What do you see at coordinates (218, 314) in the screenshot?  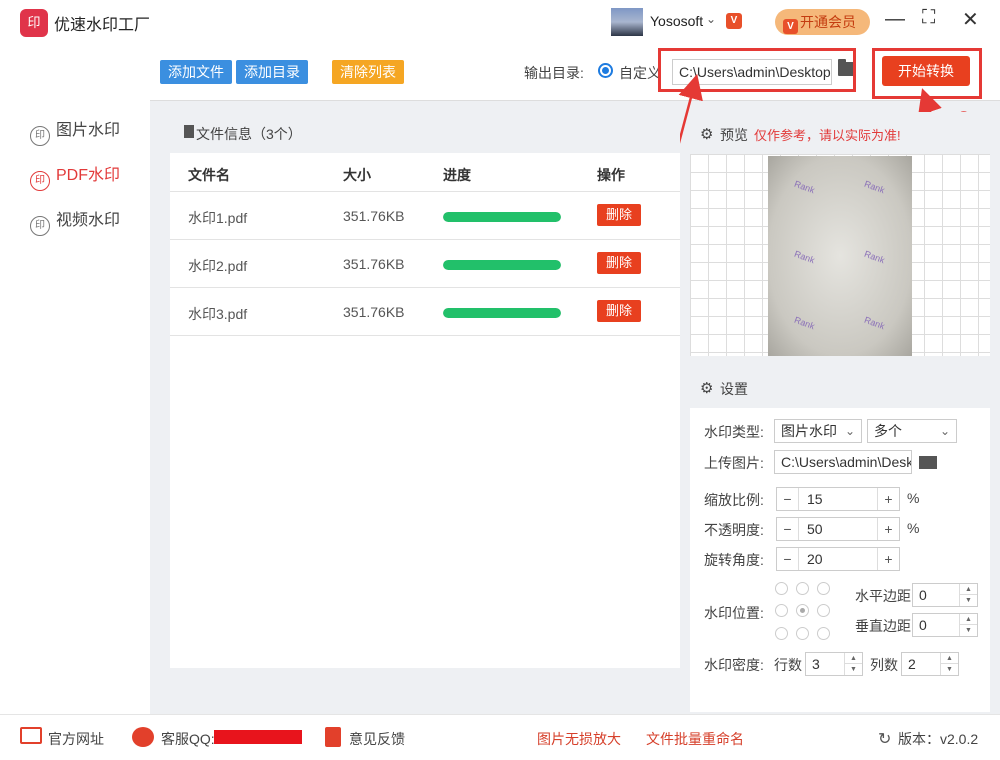 I see `file-name: 水印3.pdf` at bounding box center [218, 314].